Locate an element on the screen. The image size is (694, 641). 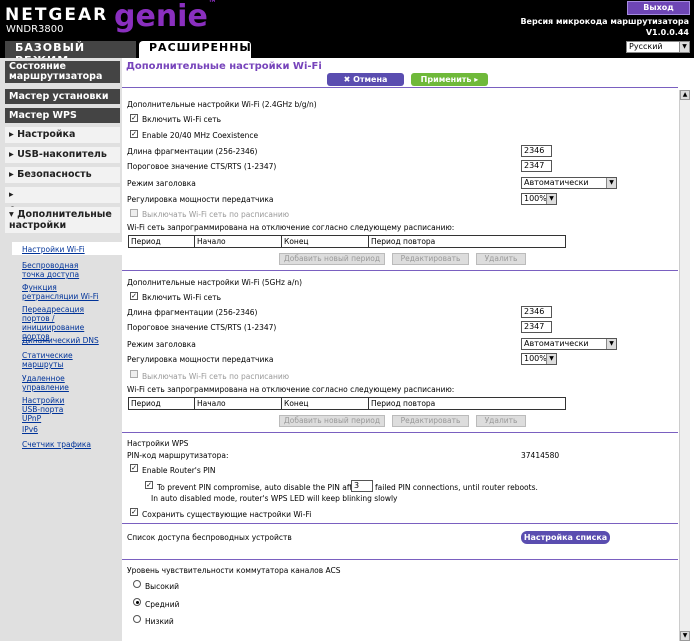
sidebar-item-administration: ▸ Администрирование is located at coordinates (62, 201).